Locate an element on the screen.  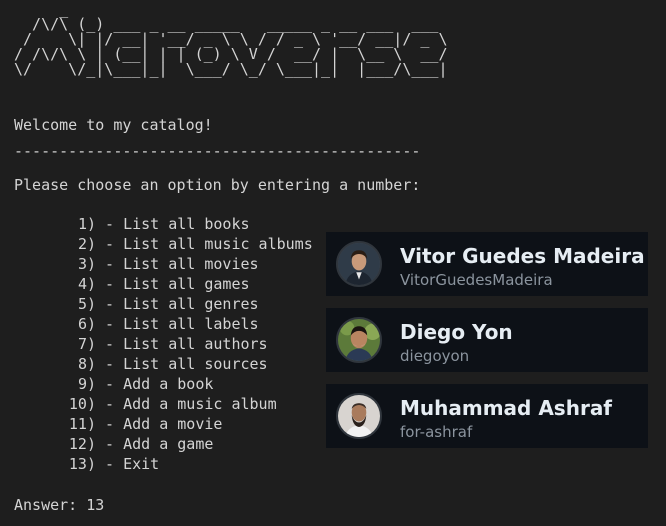
menu-item: 9) - Add a book is located at coordinates (163, 384).